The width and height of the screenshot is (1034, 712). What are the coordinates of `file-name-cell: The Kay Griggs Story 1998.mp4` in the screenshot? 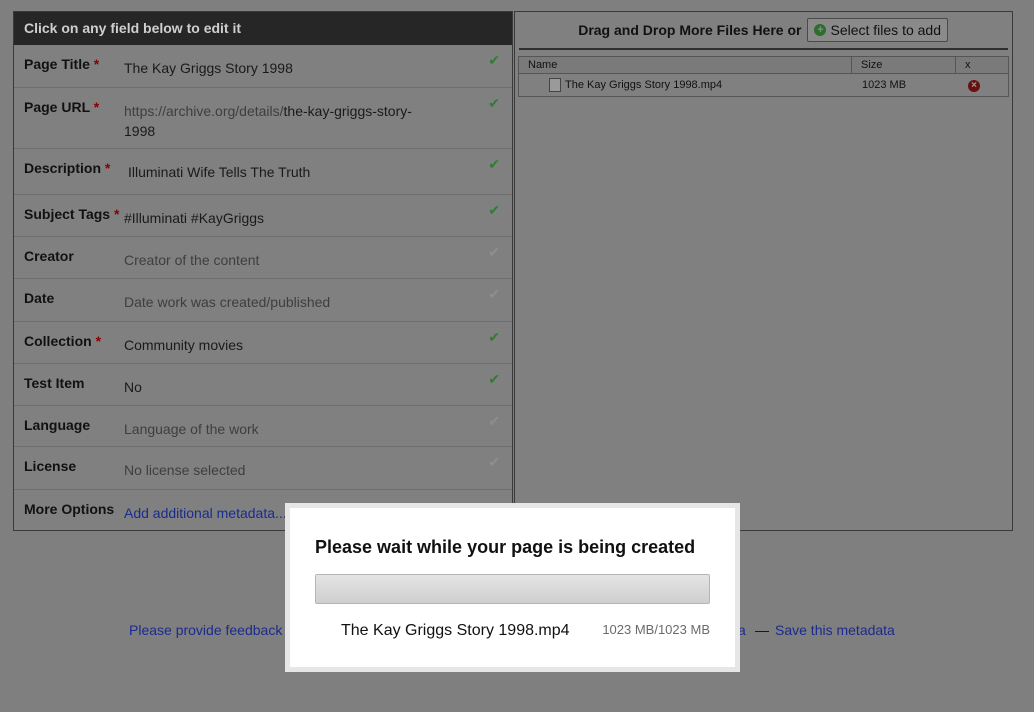 It's located at (685, 85).